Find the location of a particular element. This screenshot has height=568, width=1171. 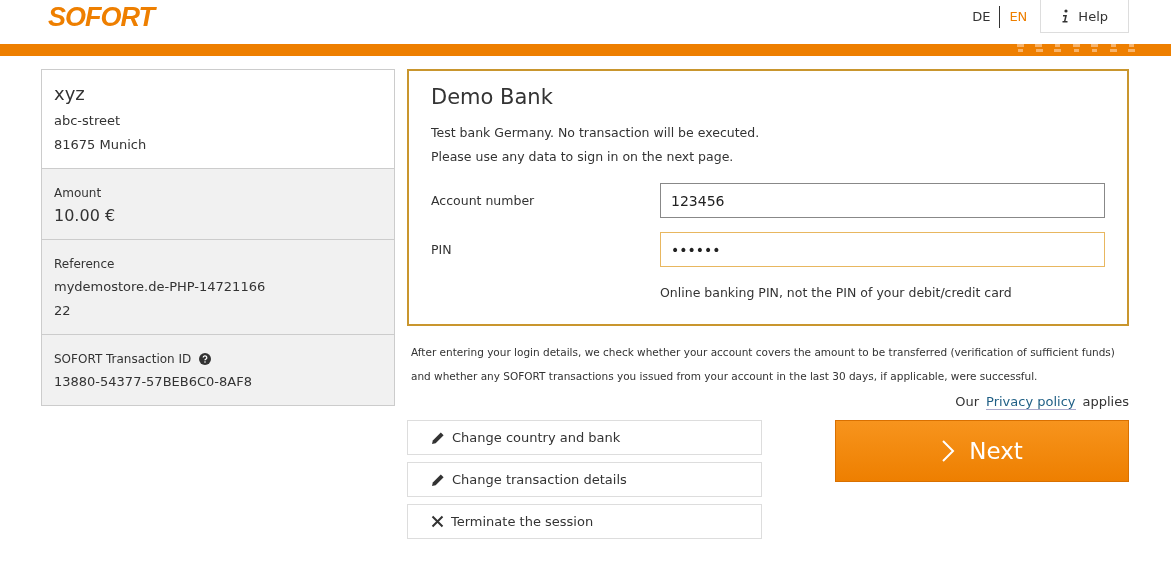

help-icon is located at coordinates (205, 359).